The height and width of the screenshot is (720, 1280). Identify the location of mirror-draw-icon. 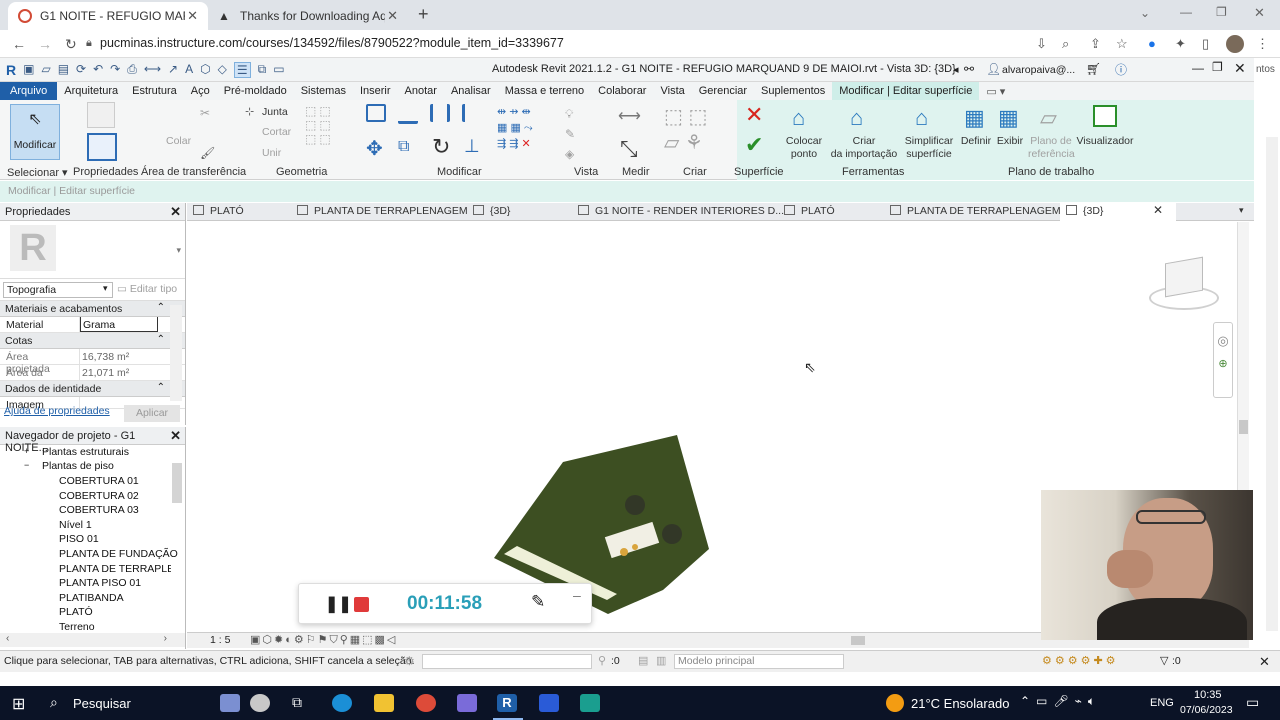
(472, 113).